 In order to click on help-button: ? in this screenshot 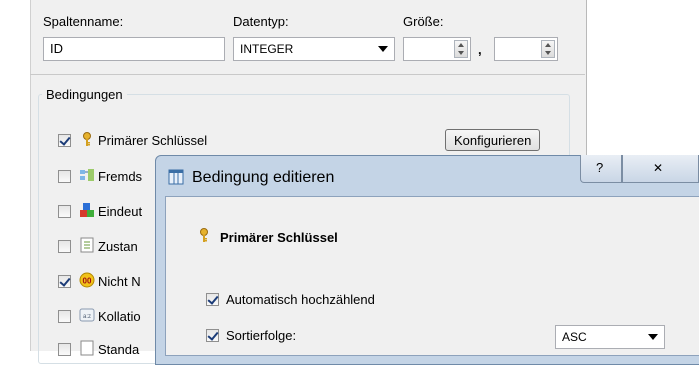, I will do `click(601, 169)`.